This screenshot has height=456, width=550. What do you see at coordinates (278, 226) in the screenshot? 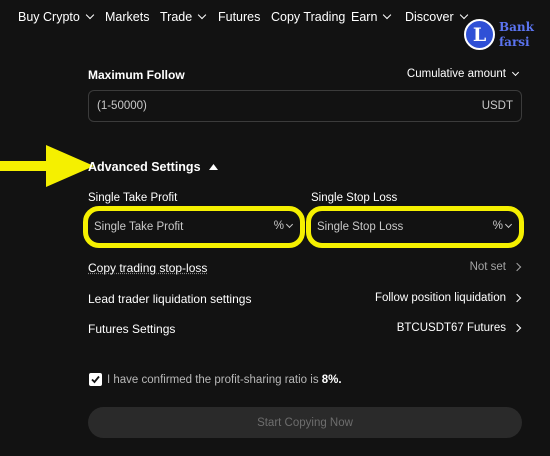
I see `take-profit-unit: %` at bounding box center [278, 226].